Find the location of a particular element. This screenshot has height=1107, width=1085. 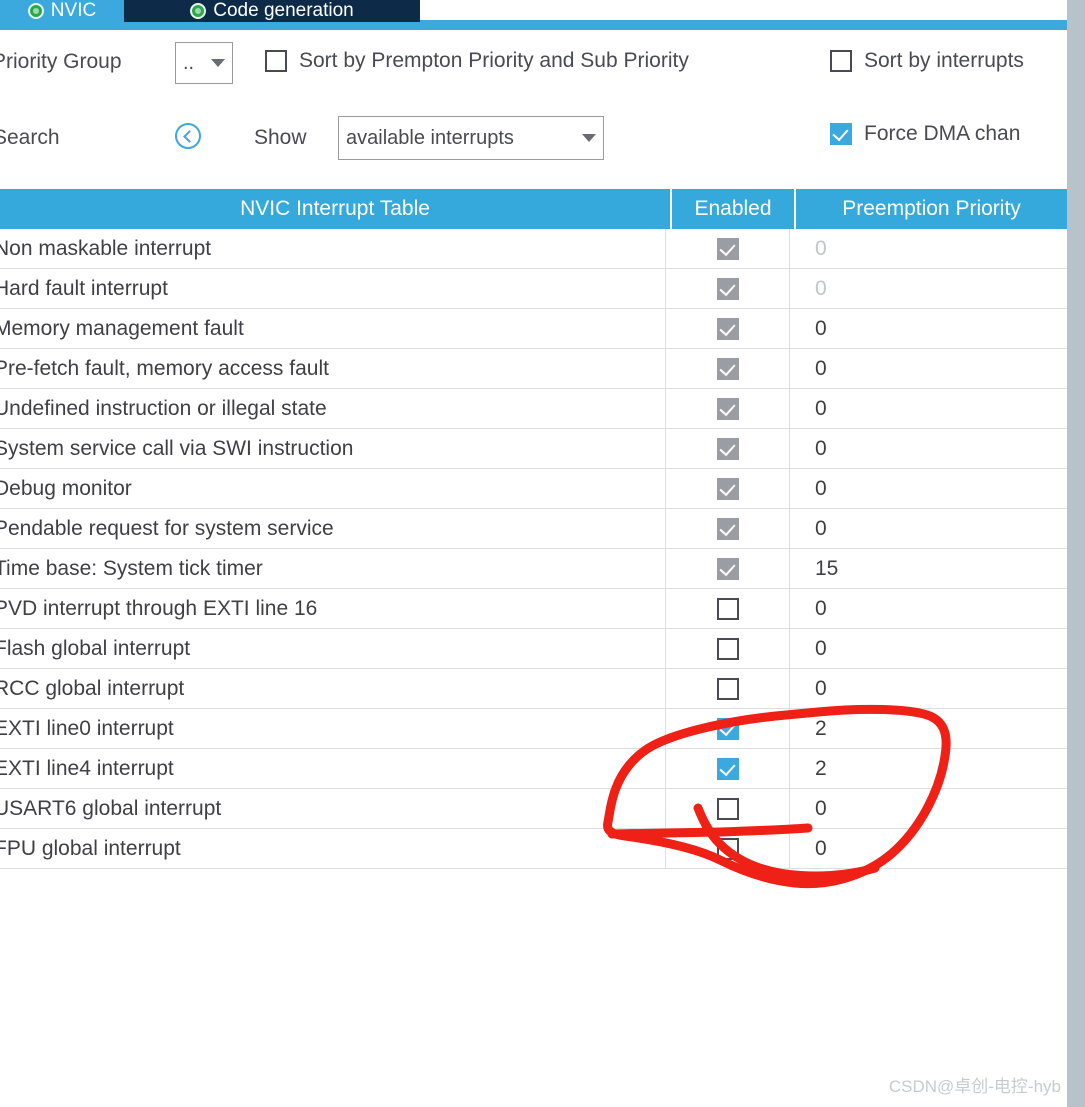

interrupt-name-cell: Flash global interrupt is located at coordinates (333, 648).